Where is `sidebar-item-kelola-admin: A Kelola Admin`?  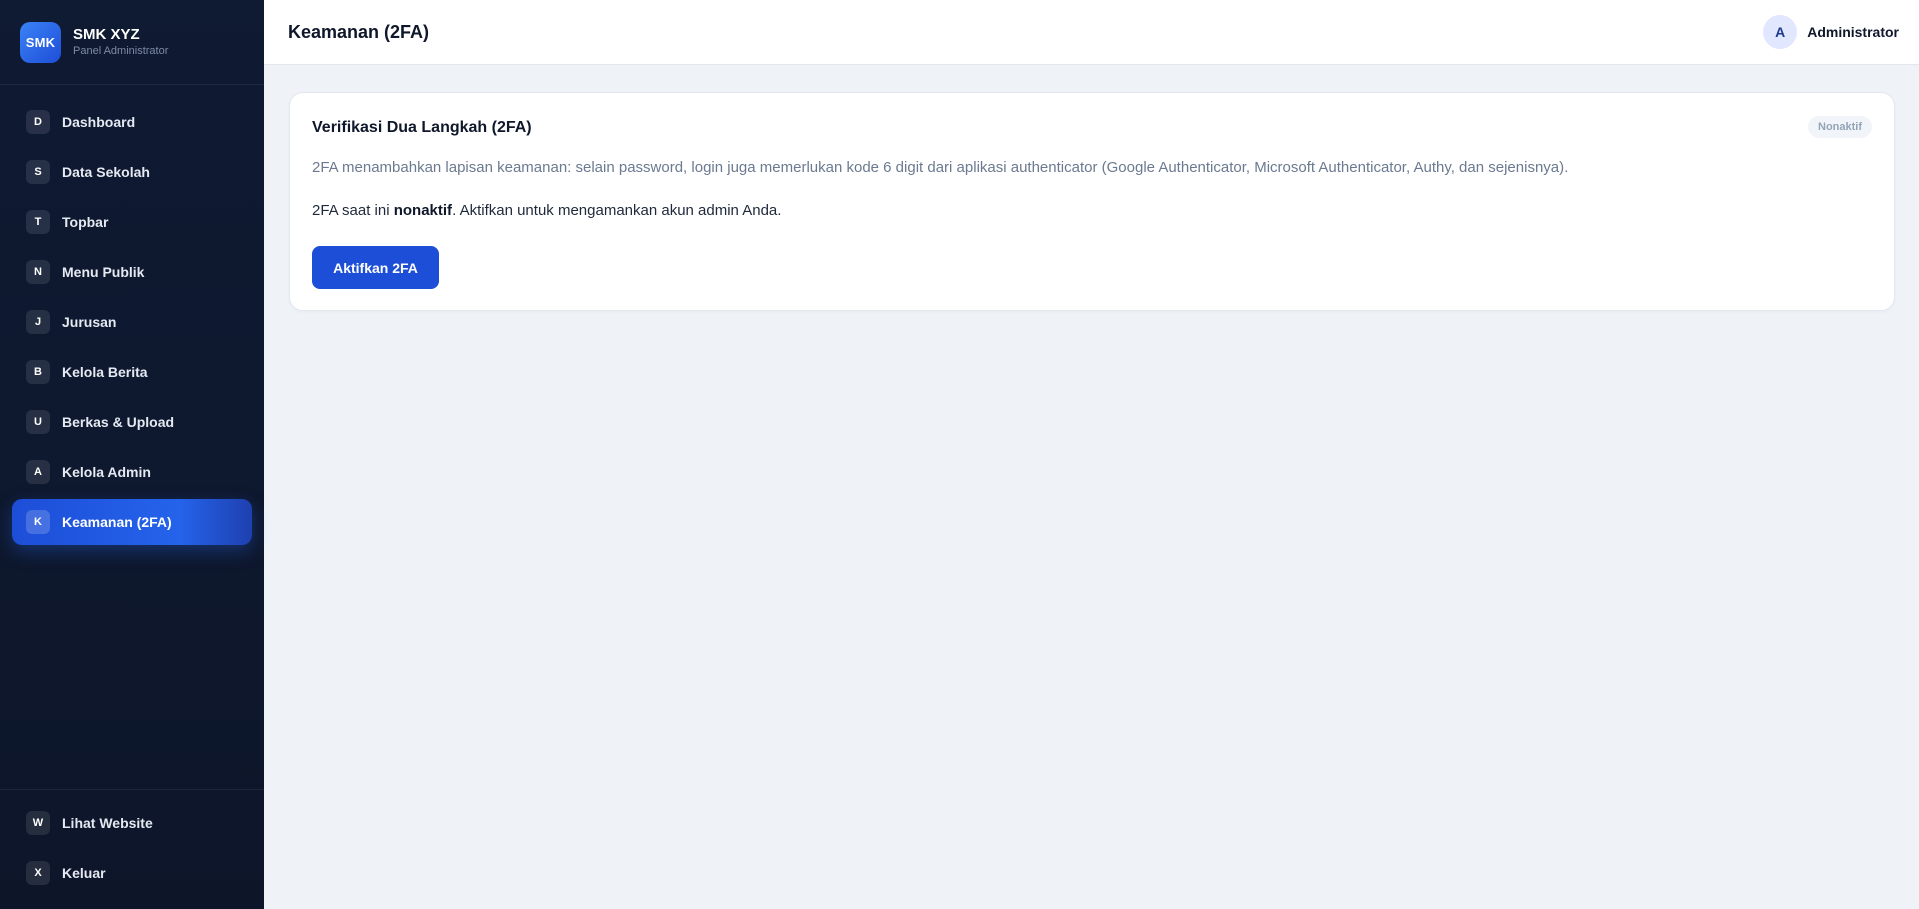 sidebar-item-kelola-admin: A Kelola Admin is located at coordinates (132, 472).